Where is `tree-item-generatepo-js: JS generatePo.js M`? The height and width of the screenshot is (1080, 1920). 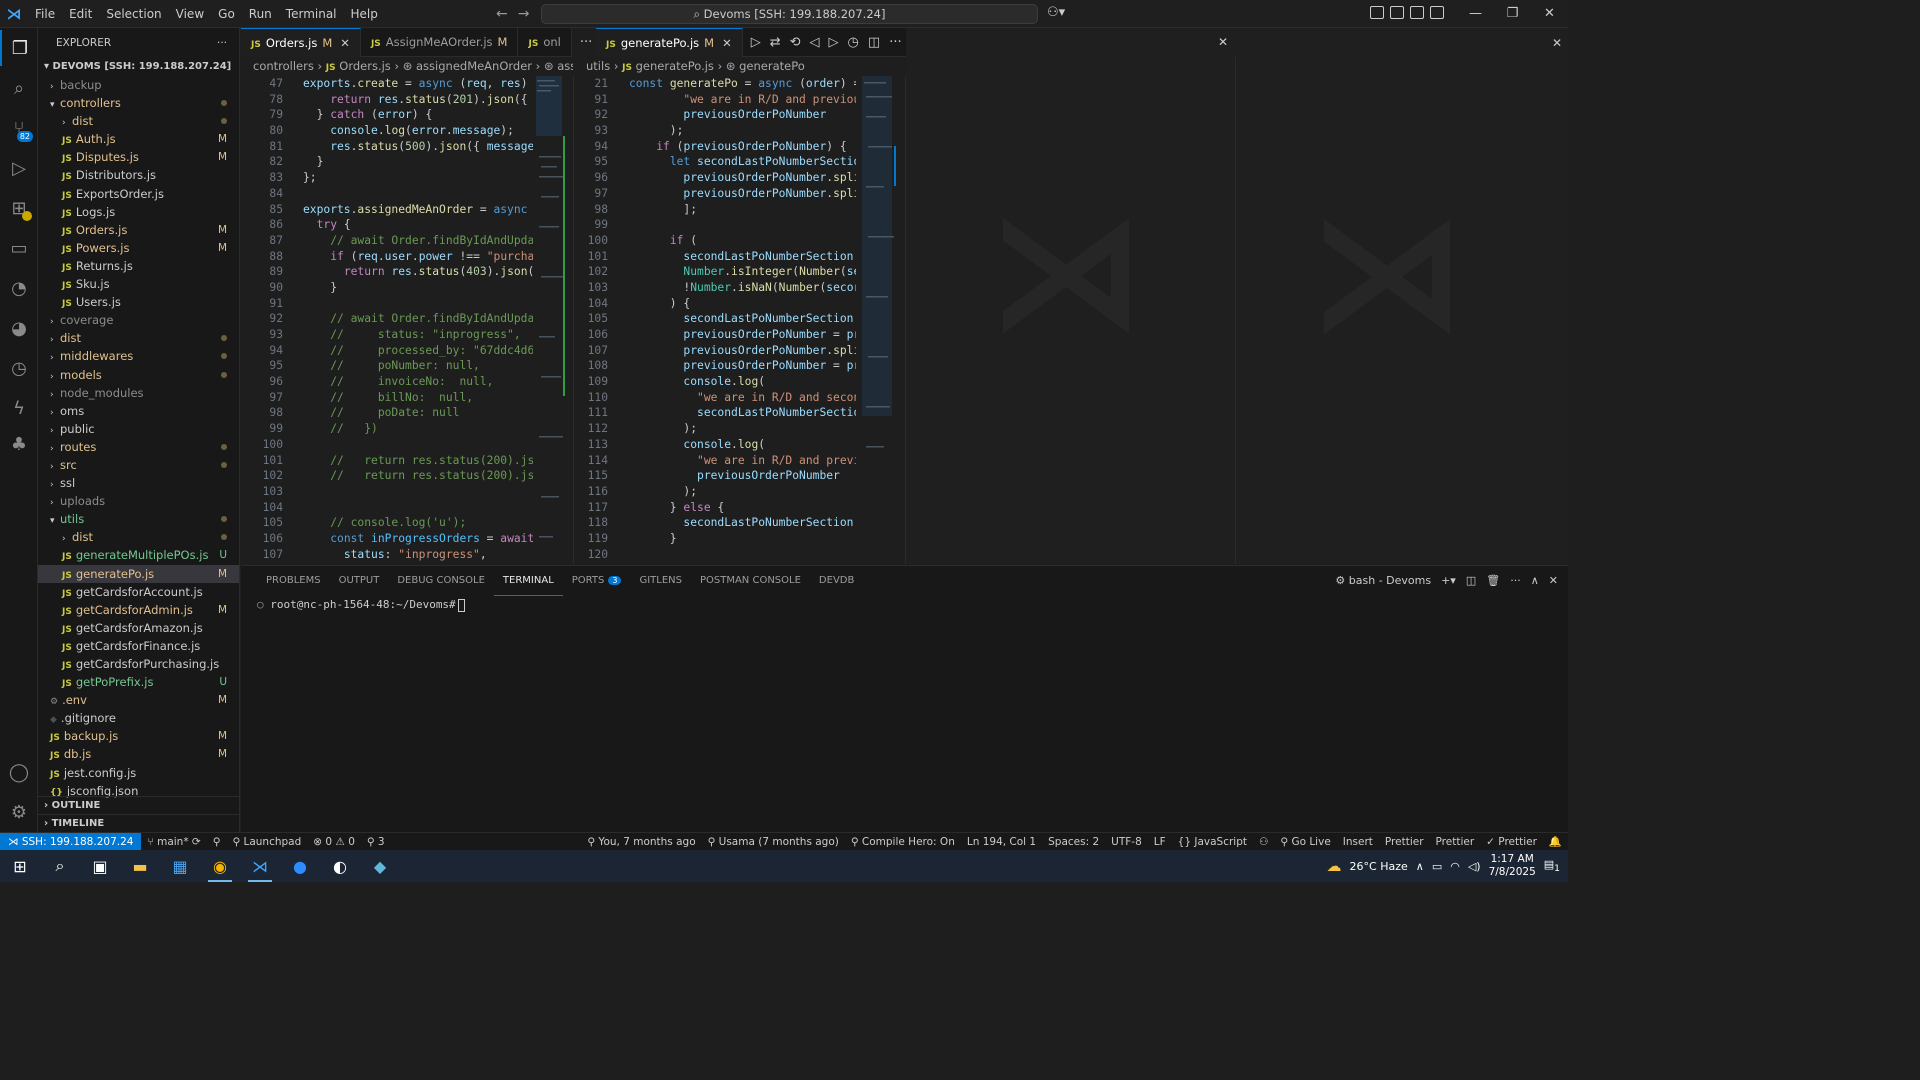 tree-item-generatepo-js: JS generatePo.js M is located at coordinates (138, 573).